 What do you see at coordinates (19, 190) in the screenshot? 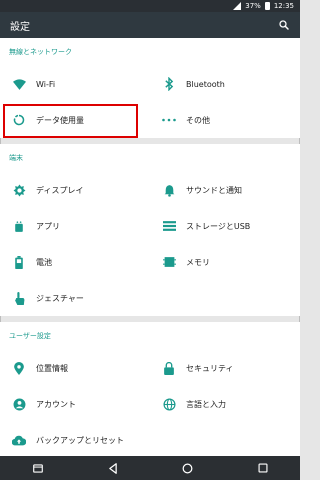
I see `display-icon` at bounding box center [19, 190].